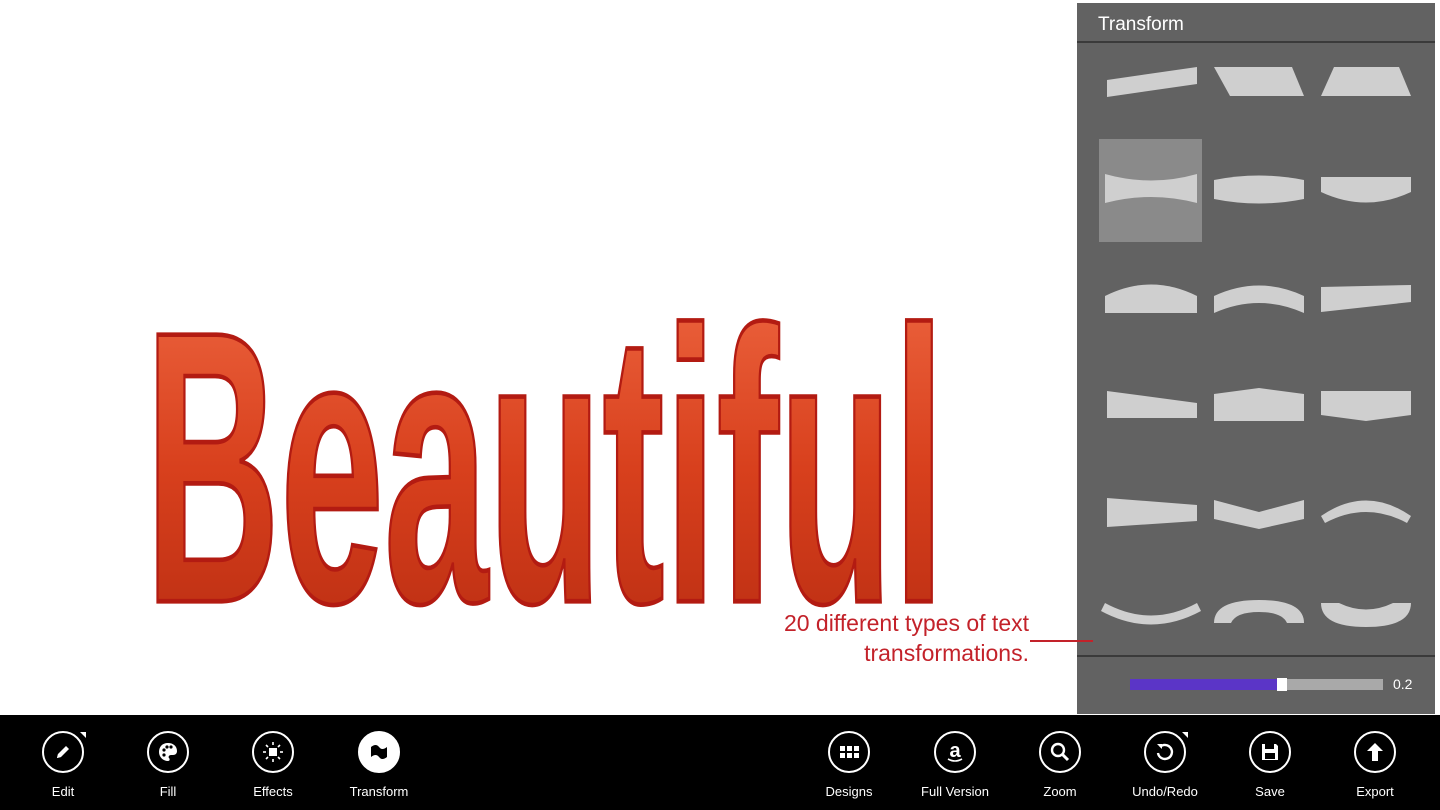  I want to click on transform-shape-slant-up, so click(1152, 82).